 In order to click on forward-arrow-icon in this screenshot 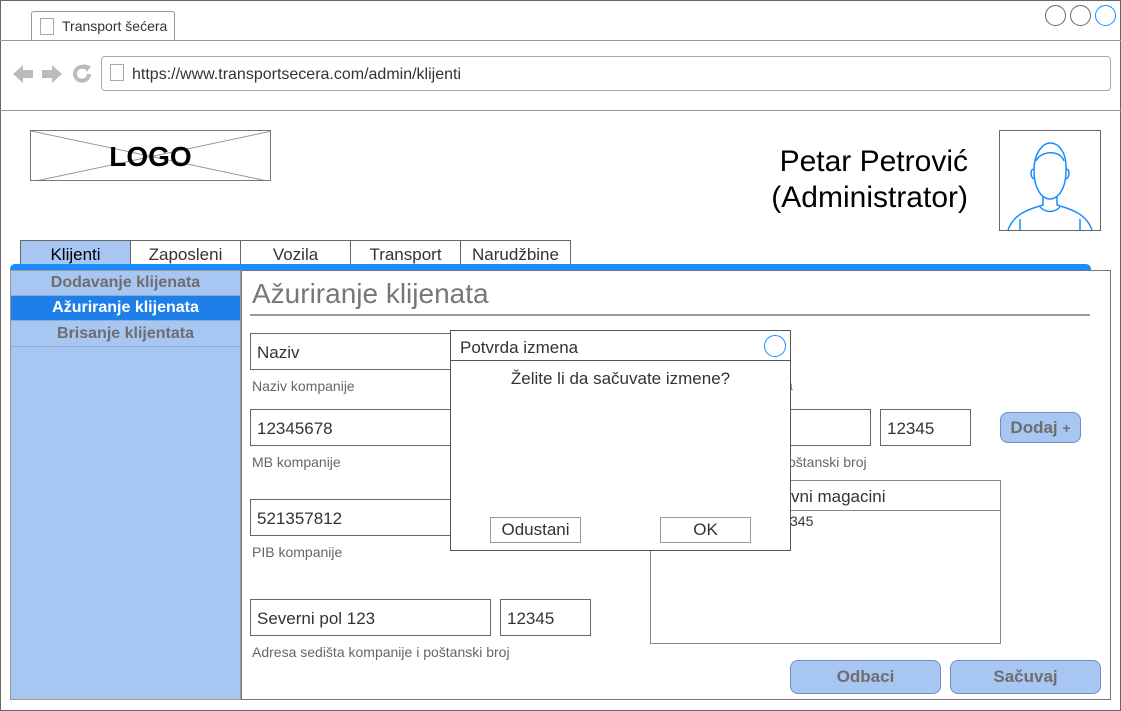, I will do `click(52, 76)`.